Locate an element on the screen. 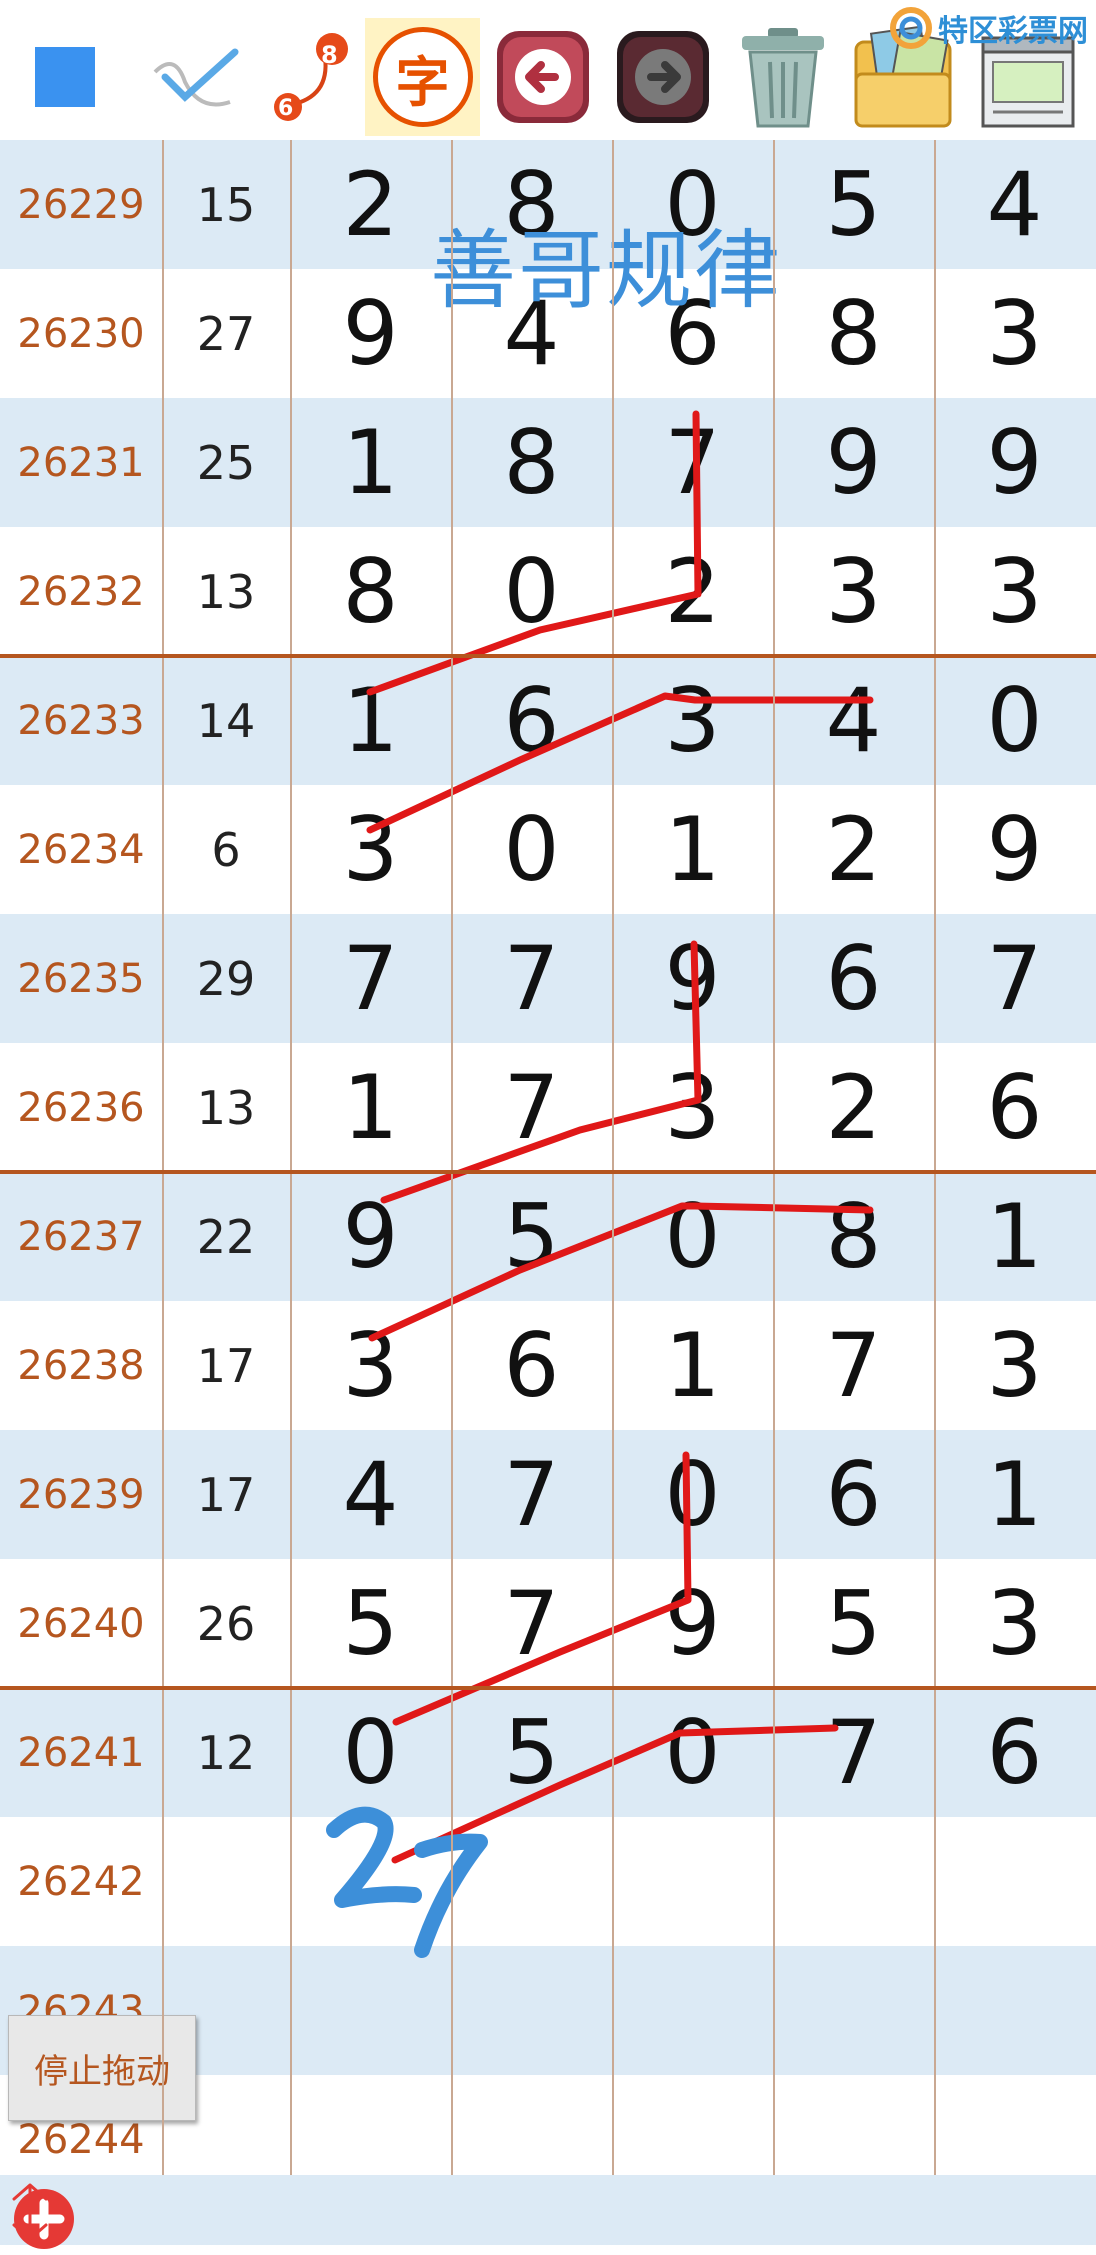 This screenshot has height=2255, width=1096. up-down-arrow-icon is located at coordinates (30, 2212).